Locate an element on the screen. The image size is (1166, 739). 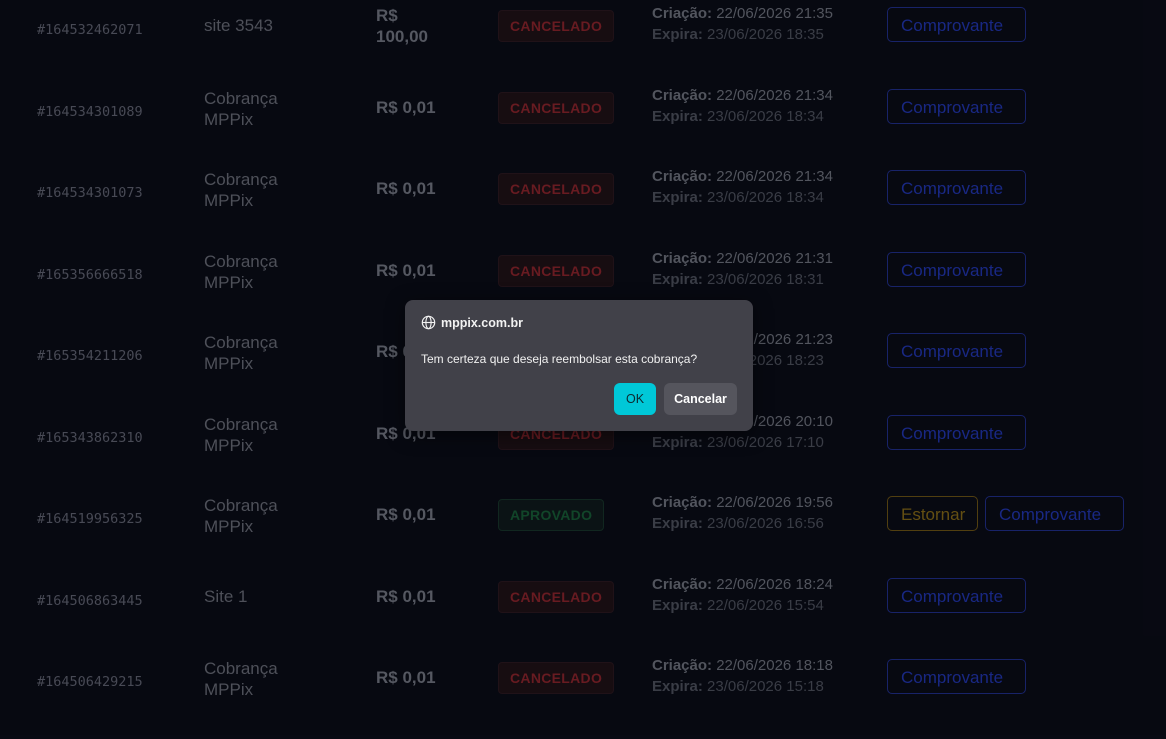
dialog-origin: mppix.com.br is located at coordinates (472, 322).